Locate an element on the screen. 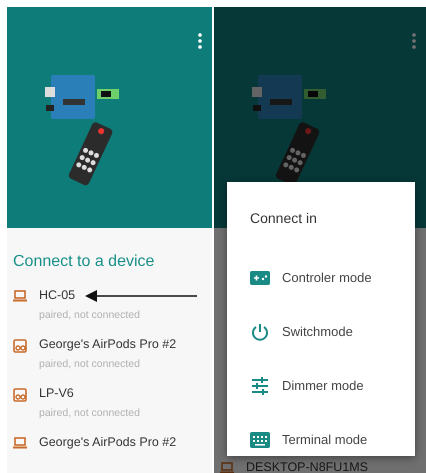  device-name: LP-V6 is located at coordinates (57, 393).